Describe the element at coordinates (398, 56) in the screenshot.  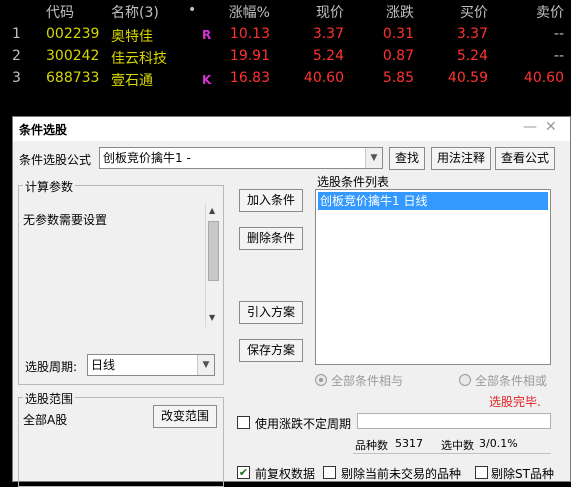
I see `change: 0.87` at that location.